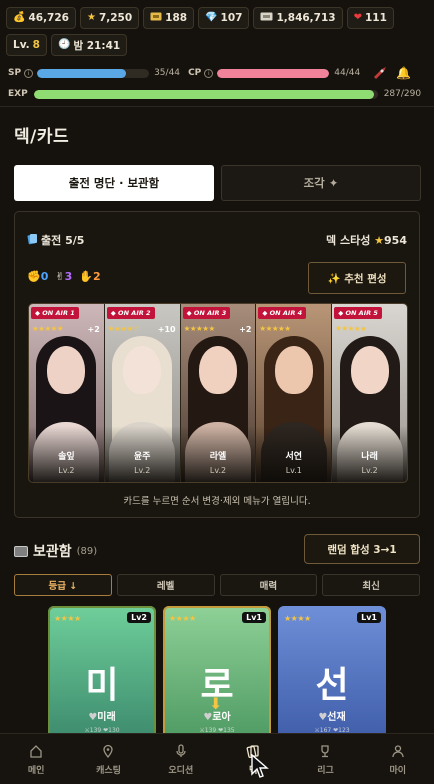 This screenshot has height=784, width=434. Describe the element at coordinates (217, 585) in the screenshot. I see `sort-options: 등급 ↓ 레벨 매력 최신` at that location.